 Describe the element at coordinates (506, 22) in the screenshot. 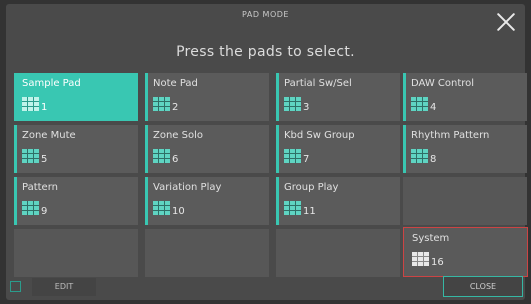

I see `close-icon` at that location.